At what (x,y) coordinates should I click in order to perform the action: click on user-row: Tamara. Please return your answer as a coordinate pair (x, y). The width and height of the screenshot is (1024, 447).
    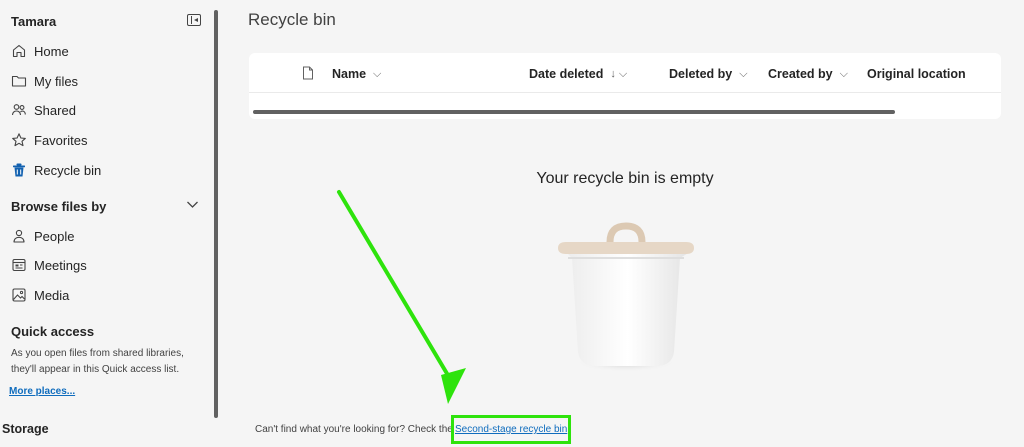
    Looking at the image, I should click on (106, 22).